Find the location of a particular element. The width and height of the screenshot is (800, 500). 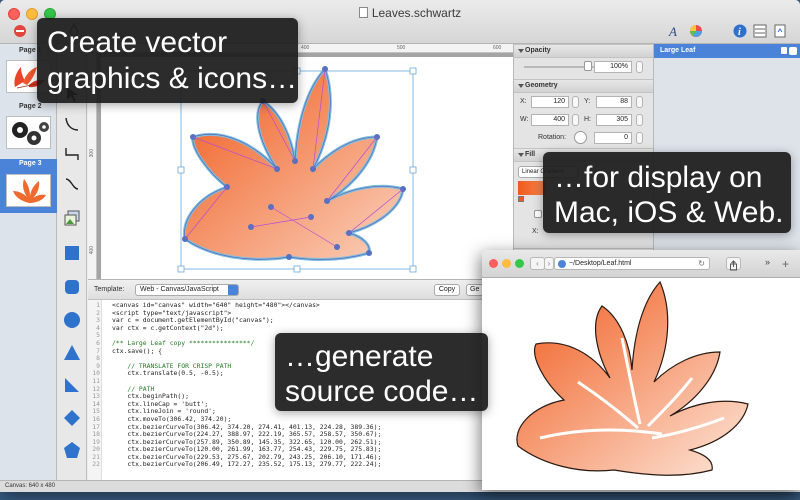

page-3-label: Page 3 is located at coordinates (30, 163).